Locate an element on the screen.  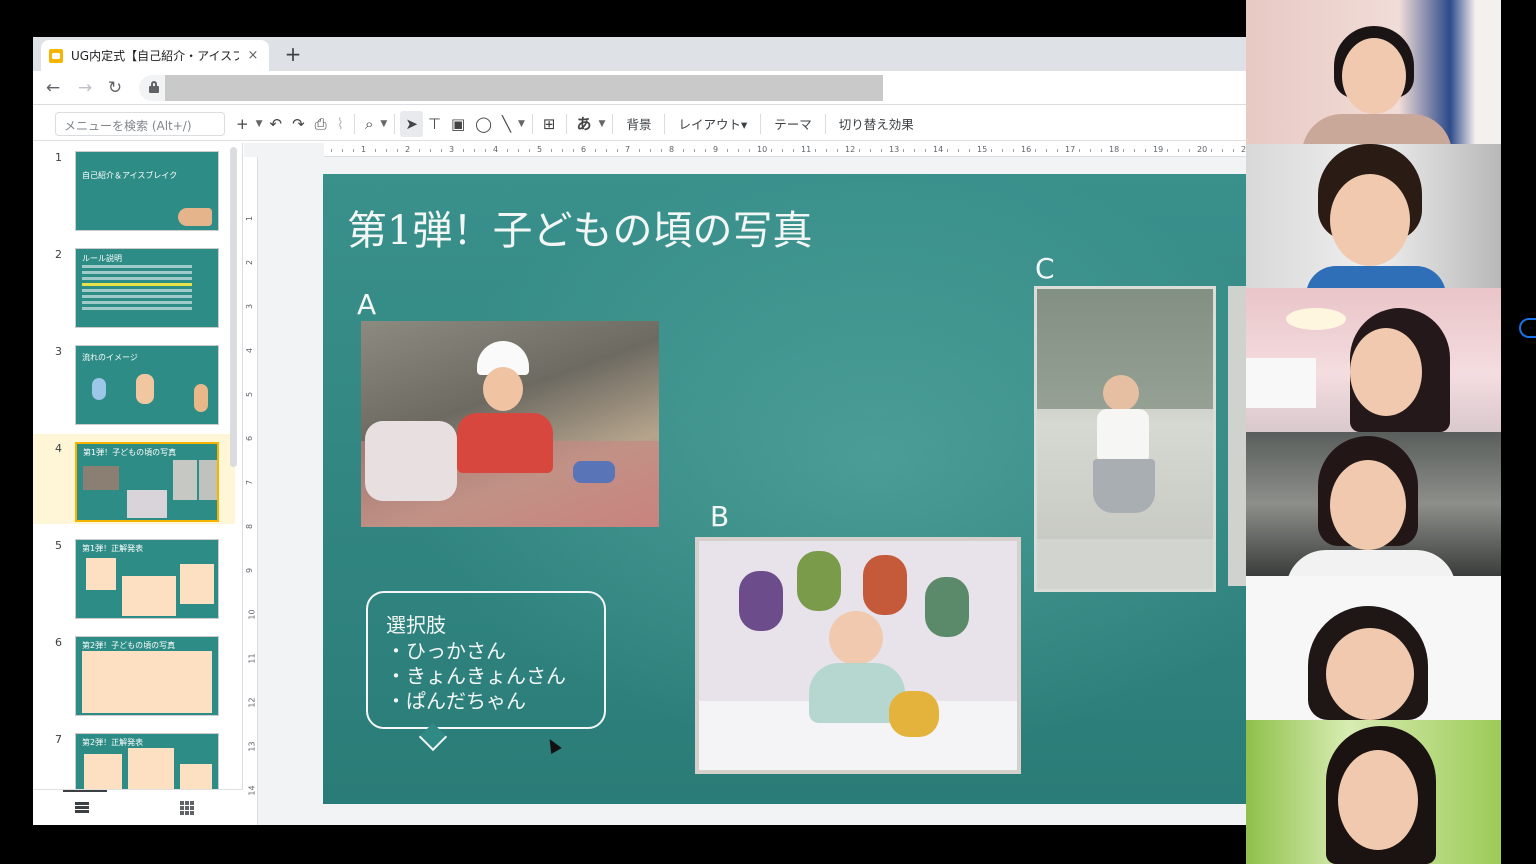
active-tab: UG内定式【自己紹介・アイスブレイク × is located at coordinates (155, 55).